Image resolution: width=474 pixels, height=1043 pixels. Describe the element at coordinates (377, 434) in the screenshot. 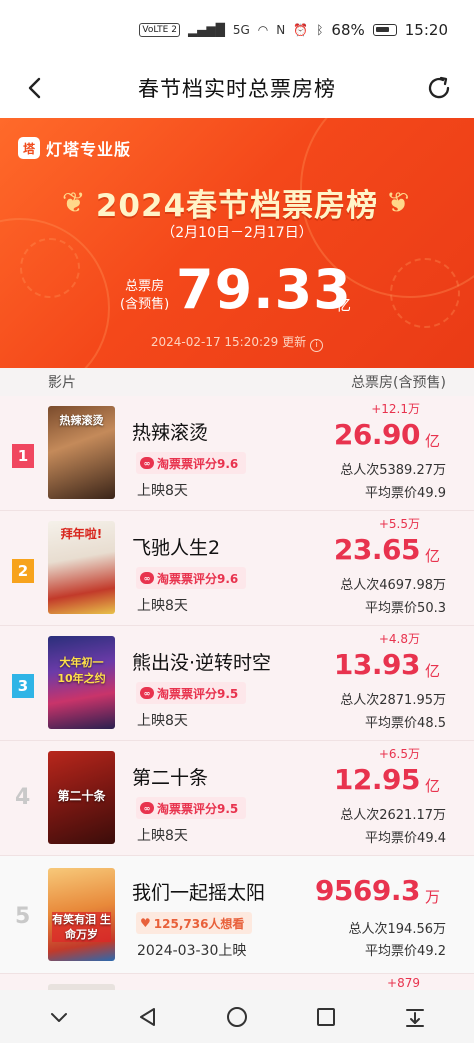

I see `gross-value: 26.90` at that location.